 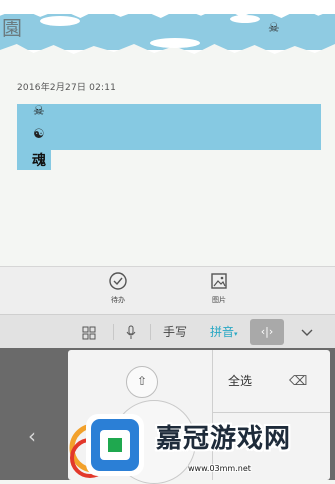 I want to click on pinyin-label: 拼音, so click(x=222, y=332).